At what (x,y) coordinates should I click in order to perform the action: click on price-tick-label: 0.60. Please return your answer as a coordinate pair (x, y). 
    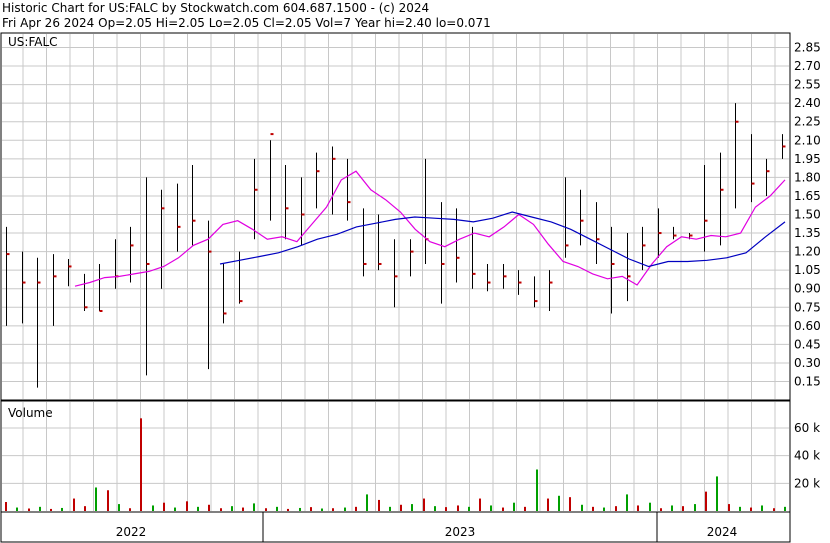
    Looking at the image, I should click on (807, 326).